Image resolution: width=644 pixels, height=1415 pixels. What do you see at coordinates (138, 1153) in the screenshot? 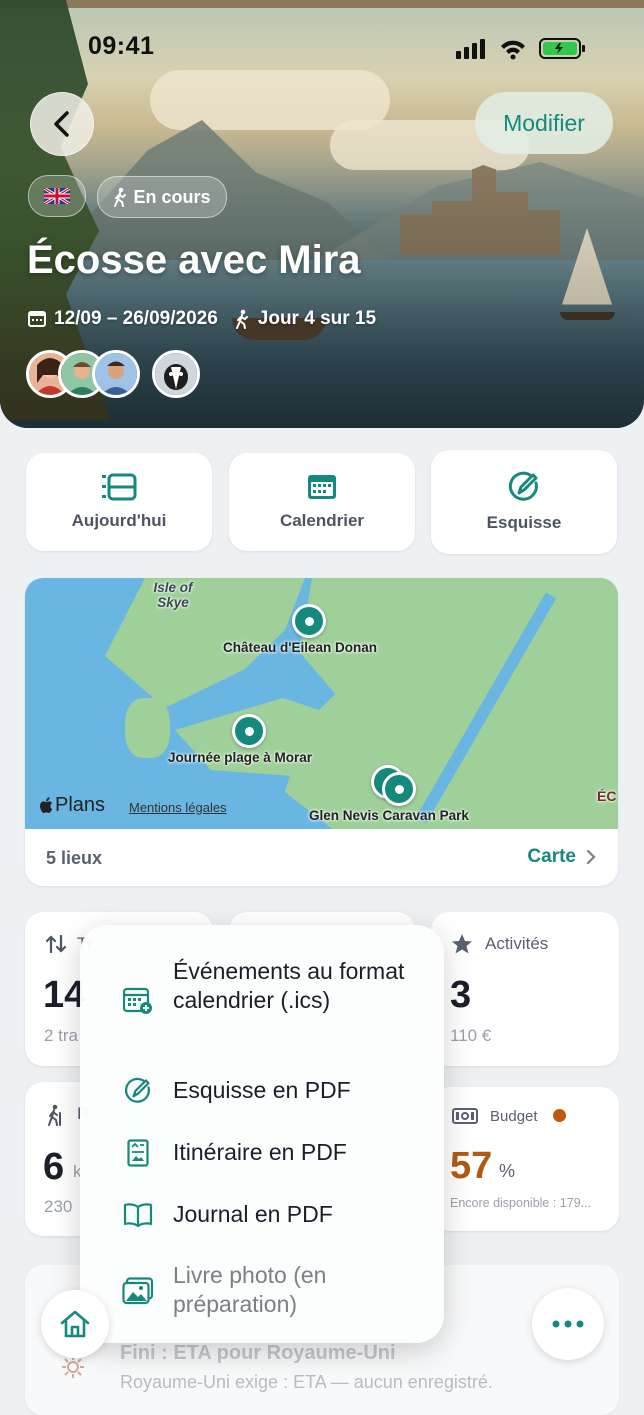
I see `itinerary-doc-icon` at bounding box center [138, 1153].